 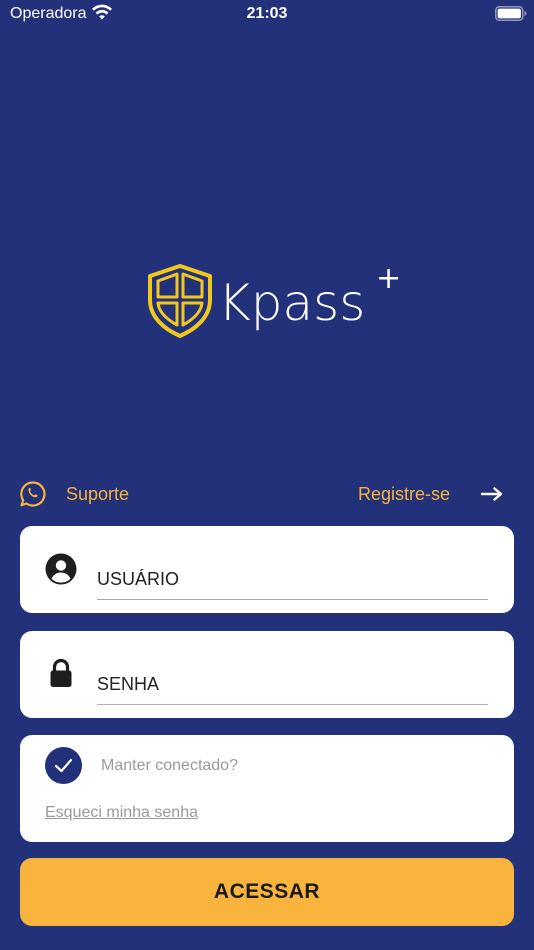 I want to click on check-icon, so click(x=63, y=765).